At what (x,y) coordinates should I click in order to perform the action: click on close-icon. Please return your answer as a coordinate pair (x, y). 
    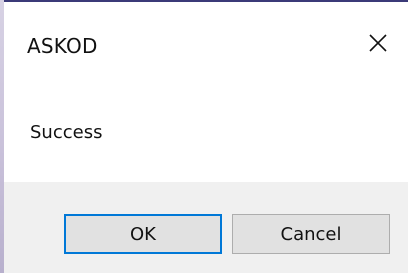
    Looking at the image, I should click on (378, 43).